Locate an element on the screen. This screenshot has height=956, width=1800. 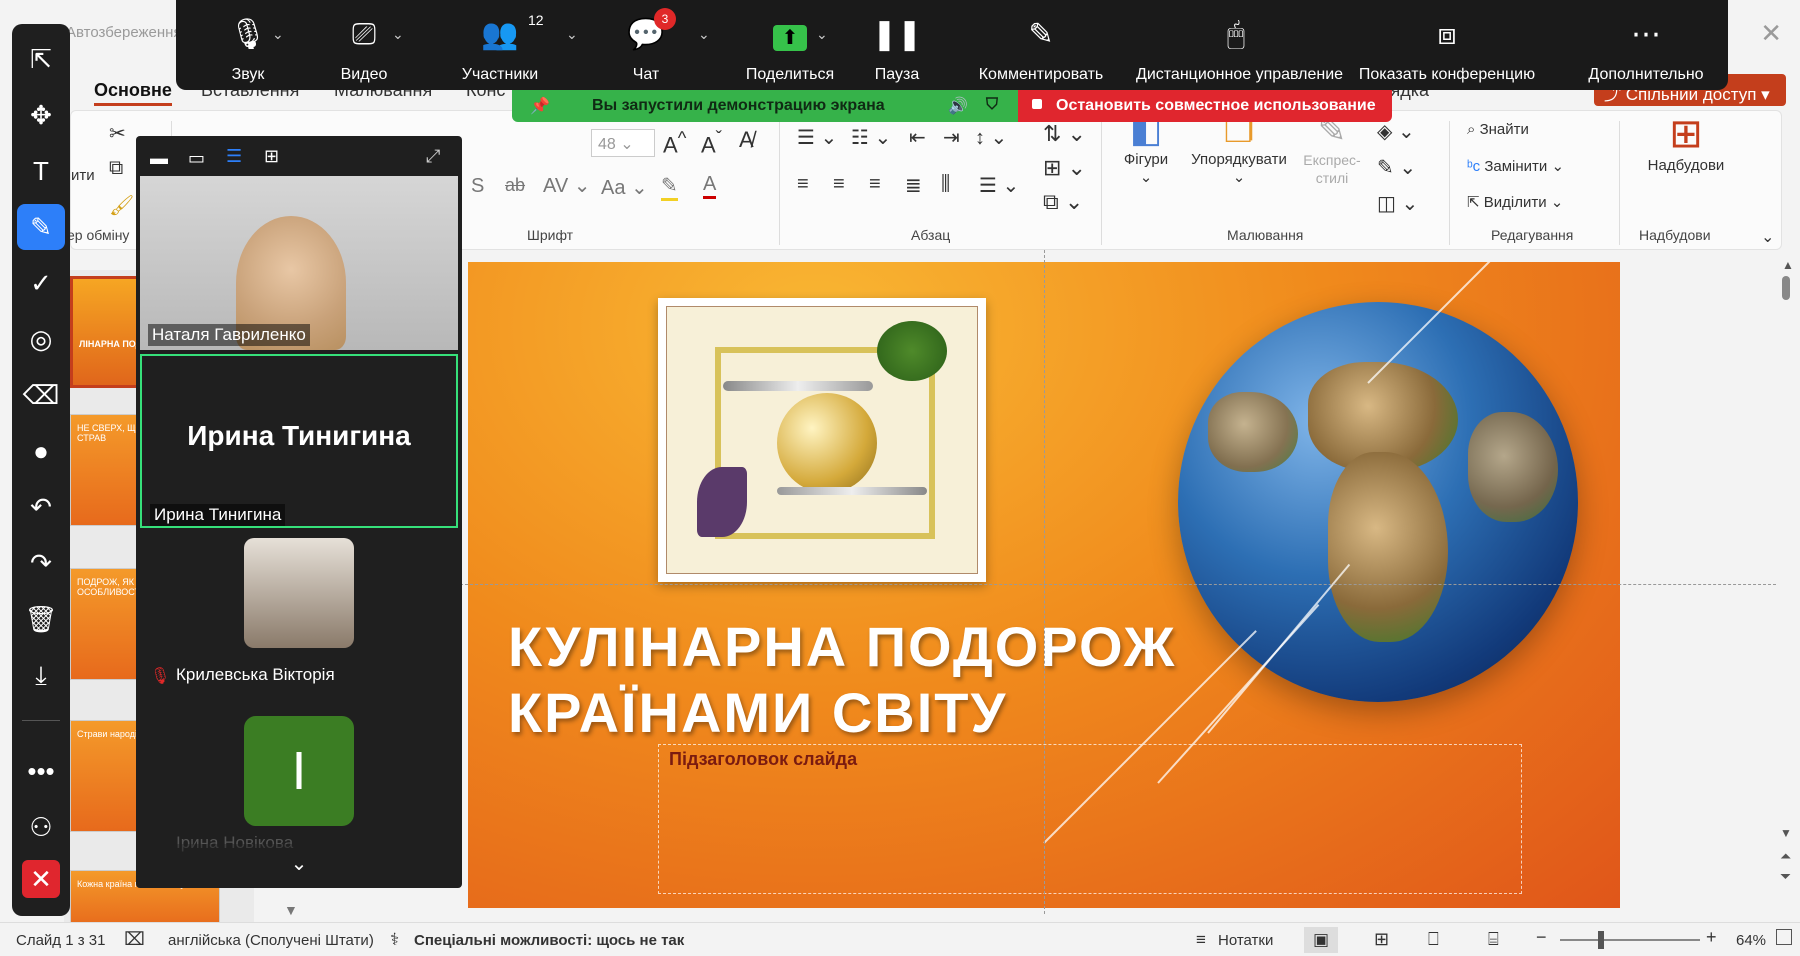
columns-icon: ⫼ is located at coordinates (945, 184).